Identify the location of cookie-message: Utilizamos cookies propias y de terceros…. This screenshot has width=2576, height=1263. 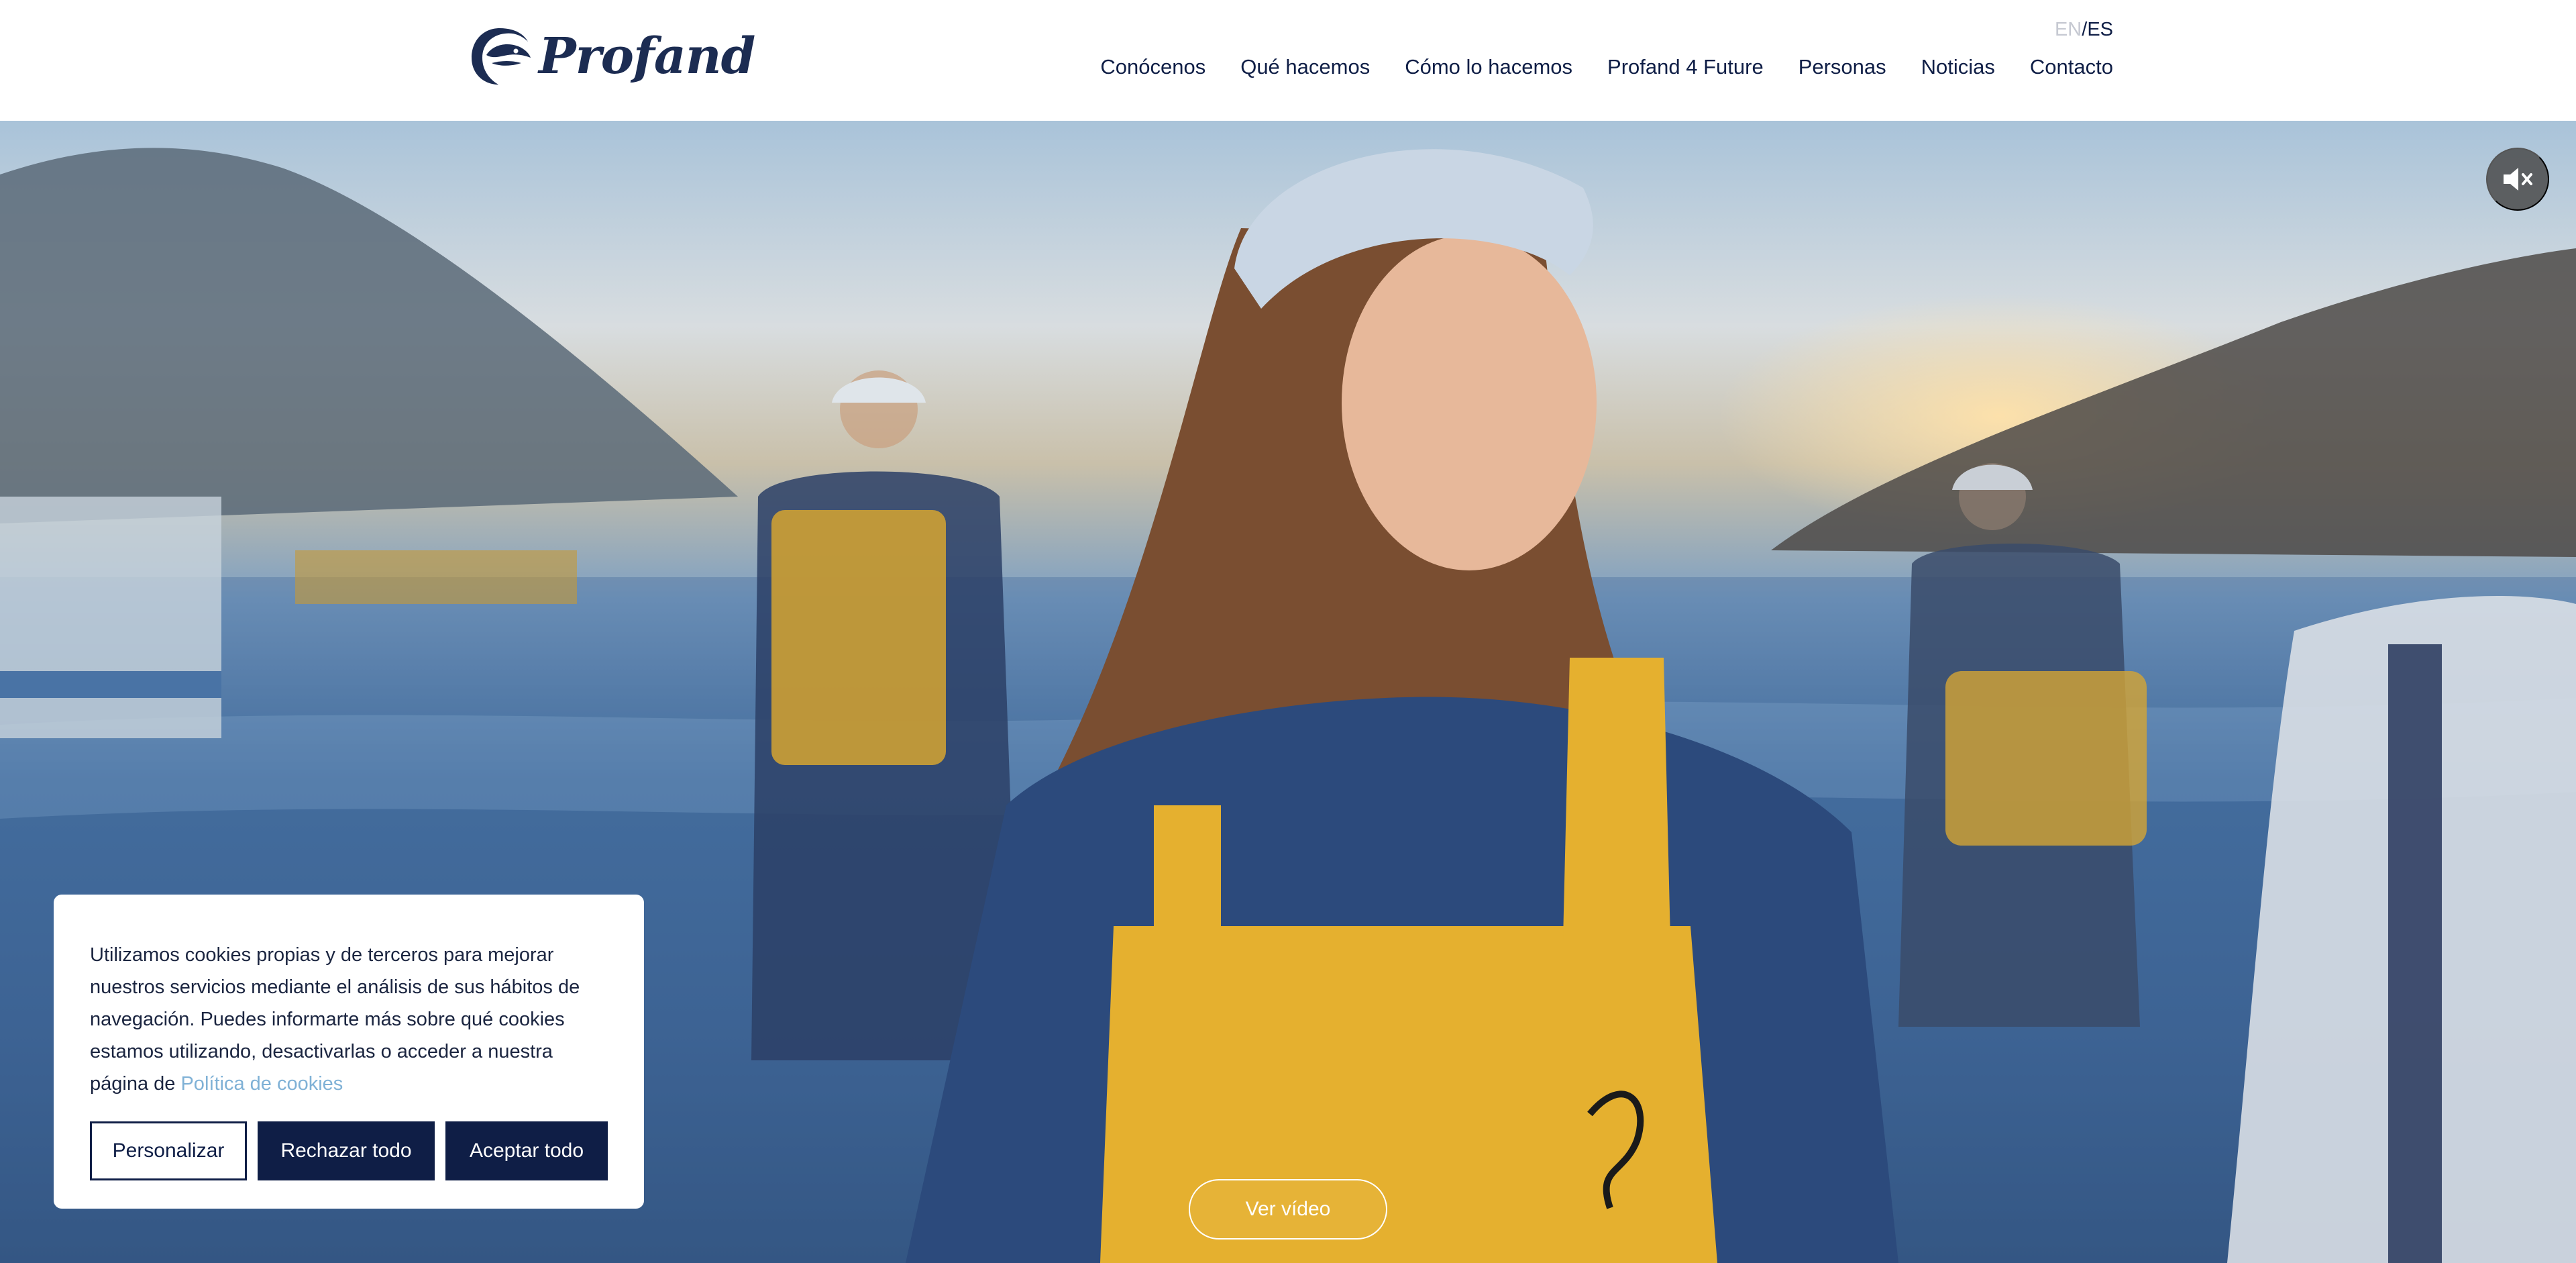
(349, 1020).